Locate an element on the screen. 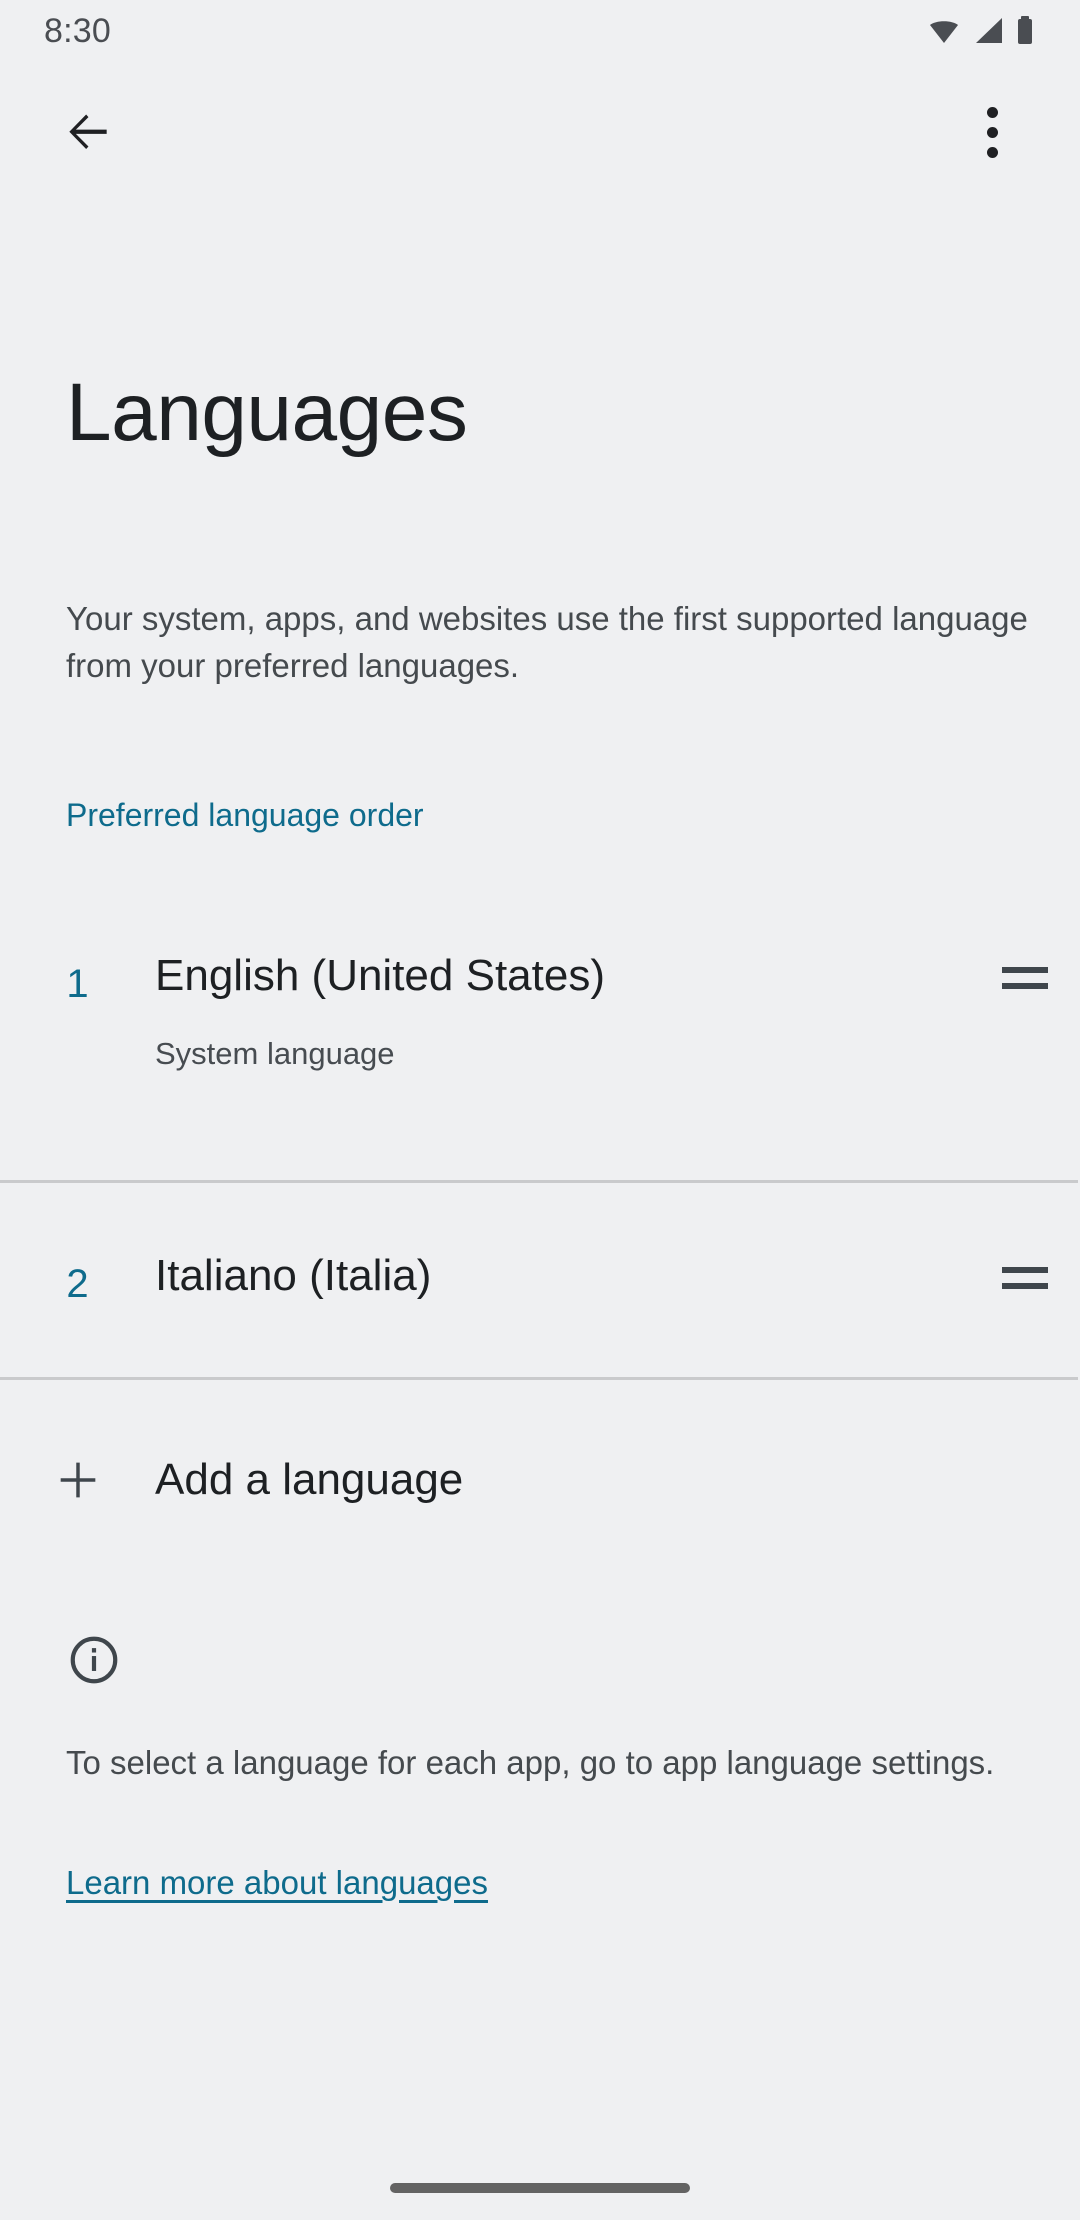 This screenshot has width=1080, height=2220. plus-icon is located at coordinates (77, 1480).